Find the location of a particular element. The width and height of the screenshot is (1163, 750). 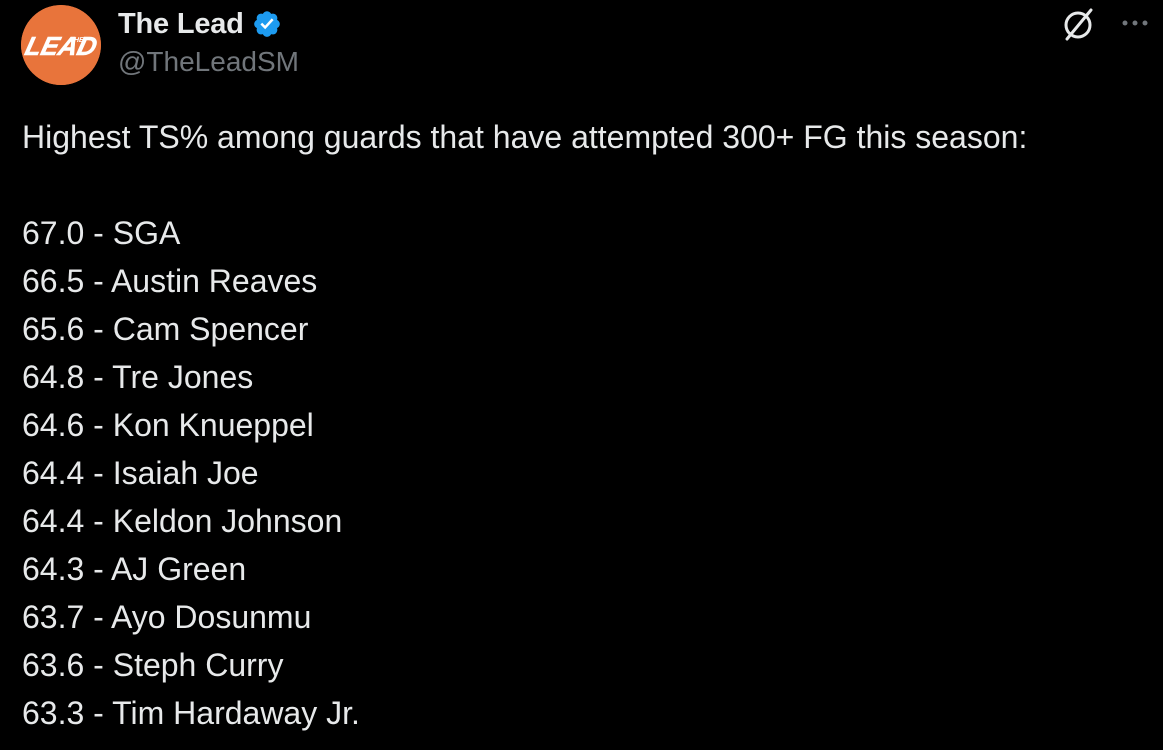

author-handle: @TheLeadSM is located at coordinates (208, 62).